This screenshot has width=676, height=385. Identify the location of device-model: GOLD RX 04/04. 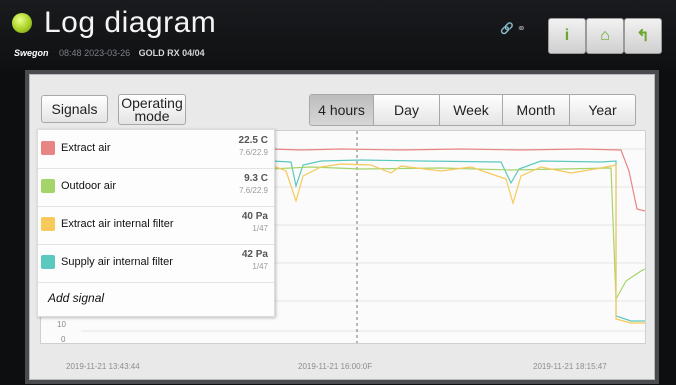
(171, 53).